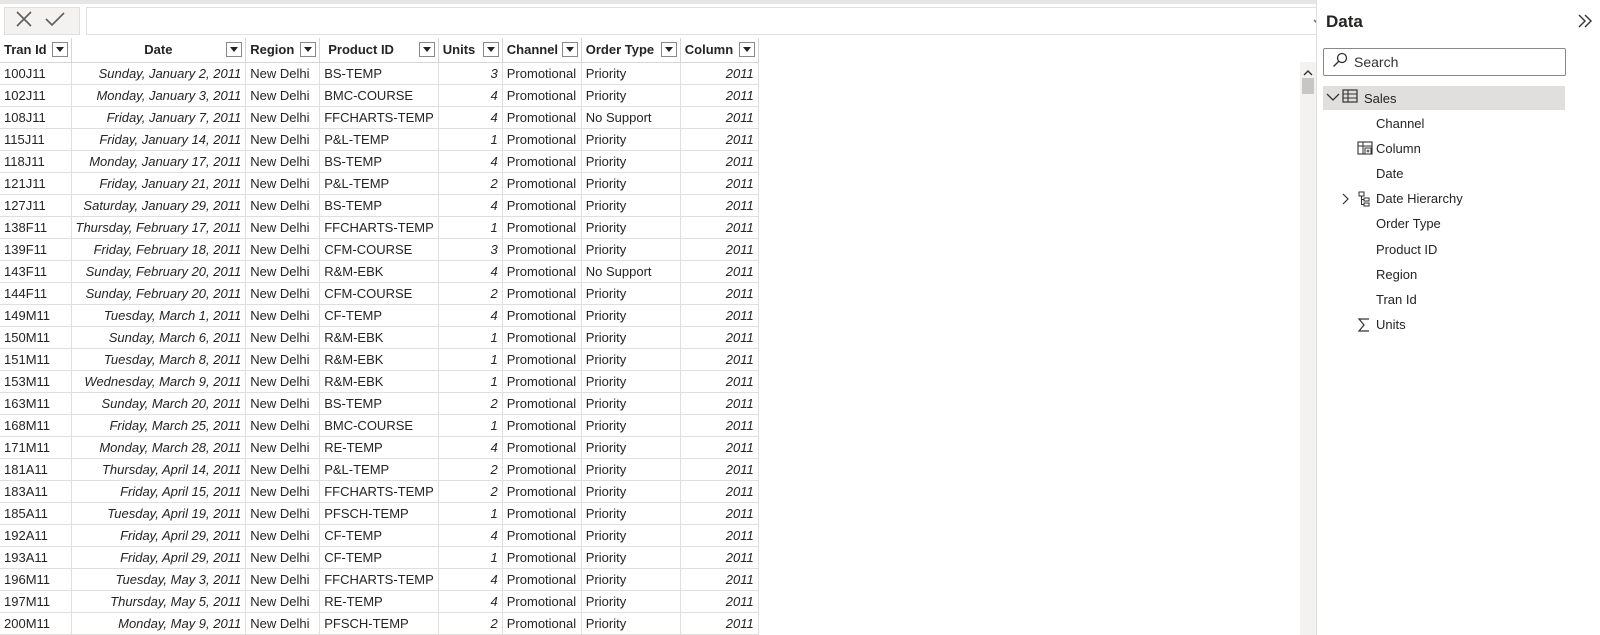 This screenshot has width=1600, height=635. I want to click on table-cell: Friday, January 21, 2011, so click(159, 183).